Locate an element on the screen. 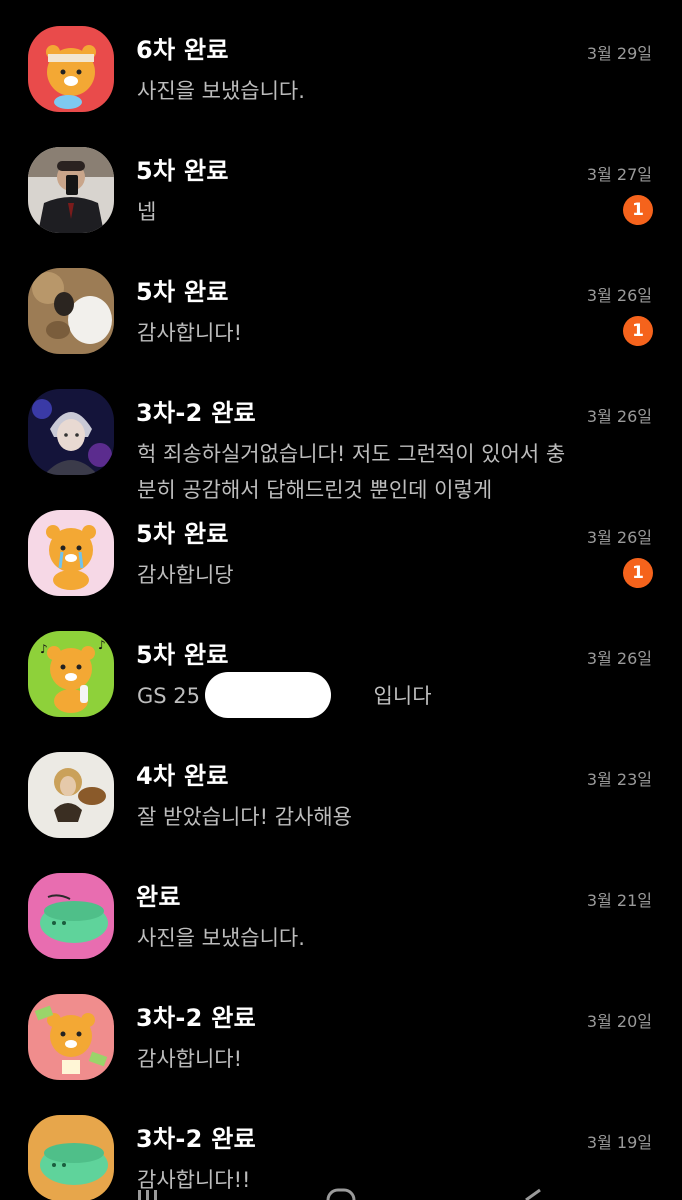  chat-name: 완료 is located at coordinates (158, 897).